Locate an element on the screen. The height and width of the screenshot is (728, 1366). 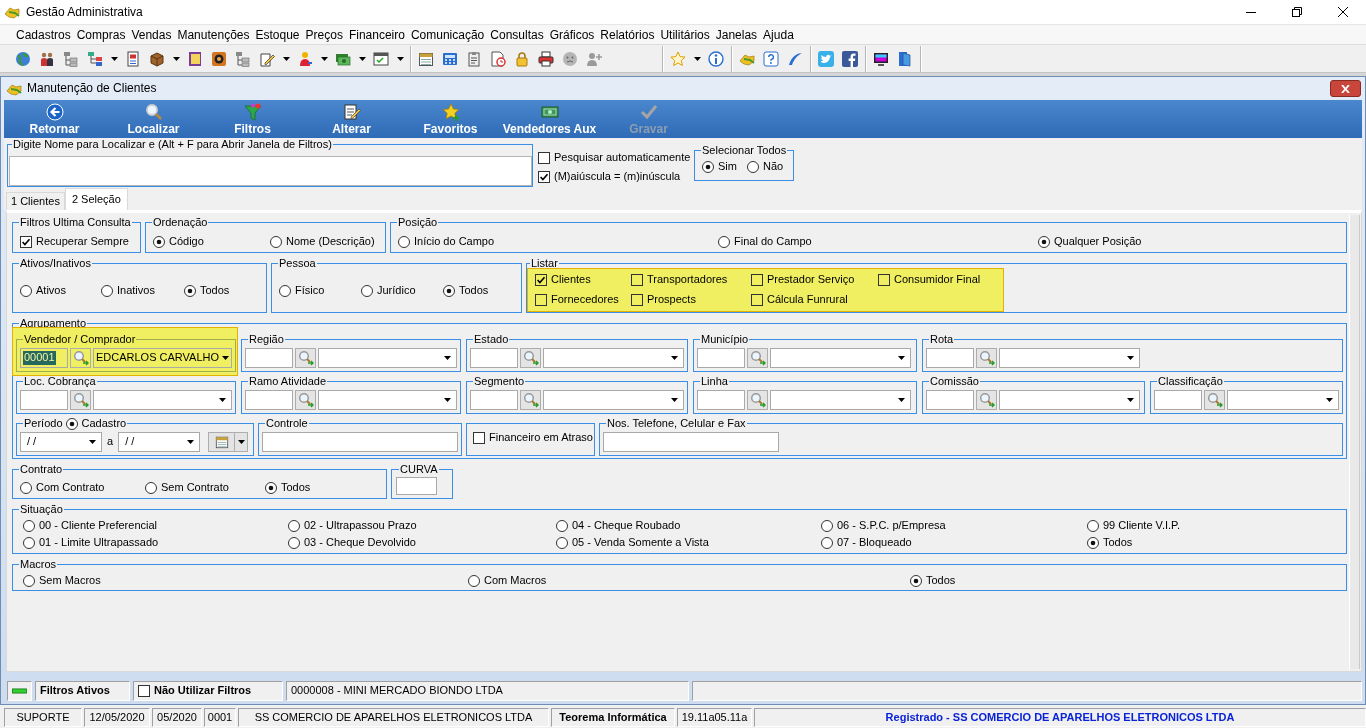
printer-icon is located at coordinates (546, 58).